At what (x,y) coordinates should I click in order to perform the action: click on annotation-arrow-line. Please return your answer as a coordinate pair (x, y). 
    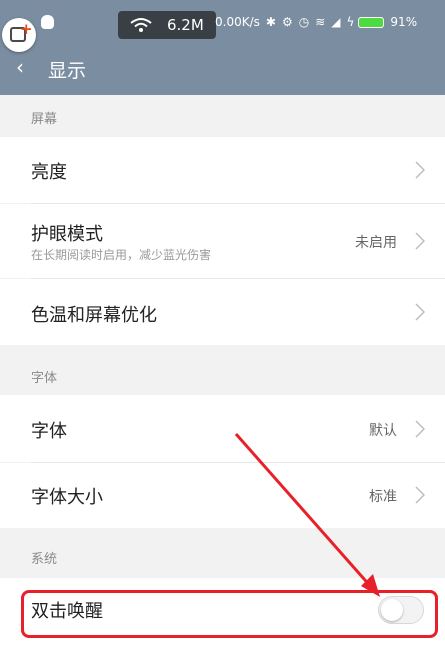
    Looking at the image, I should click on (304, 511).